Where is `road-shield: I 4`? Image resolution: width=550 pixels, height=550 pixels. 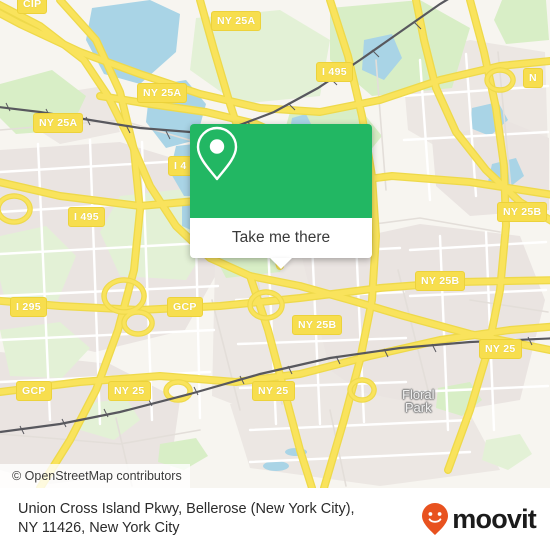
road-shield: I 4 is located at coordinates (180, 166).